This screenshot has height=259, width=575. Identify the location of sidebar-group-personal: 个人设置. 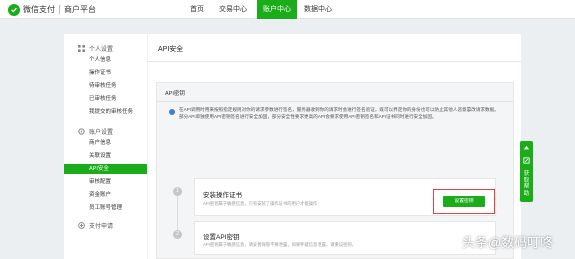
(105, 48).